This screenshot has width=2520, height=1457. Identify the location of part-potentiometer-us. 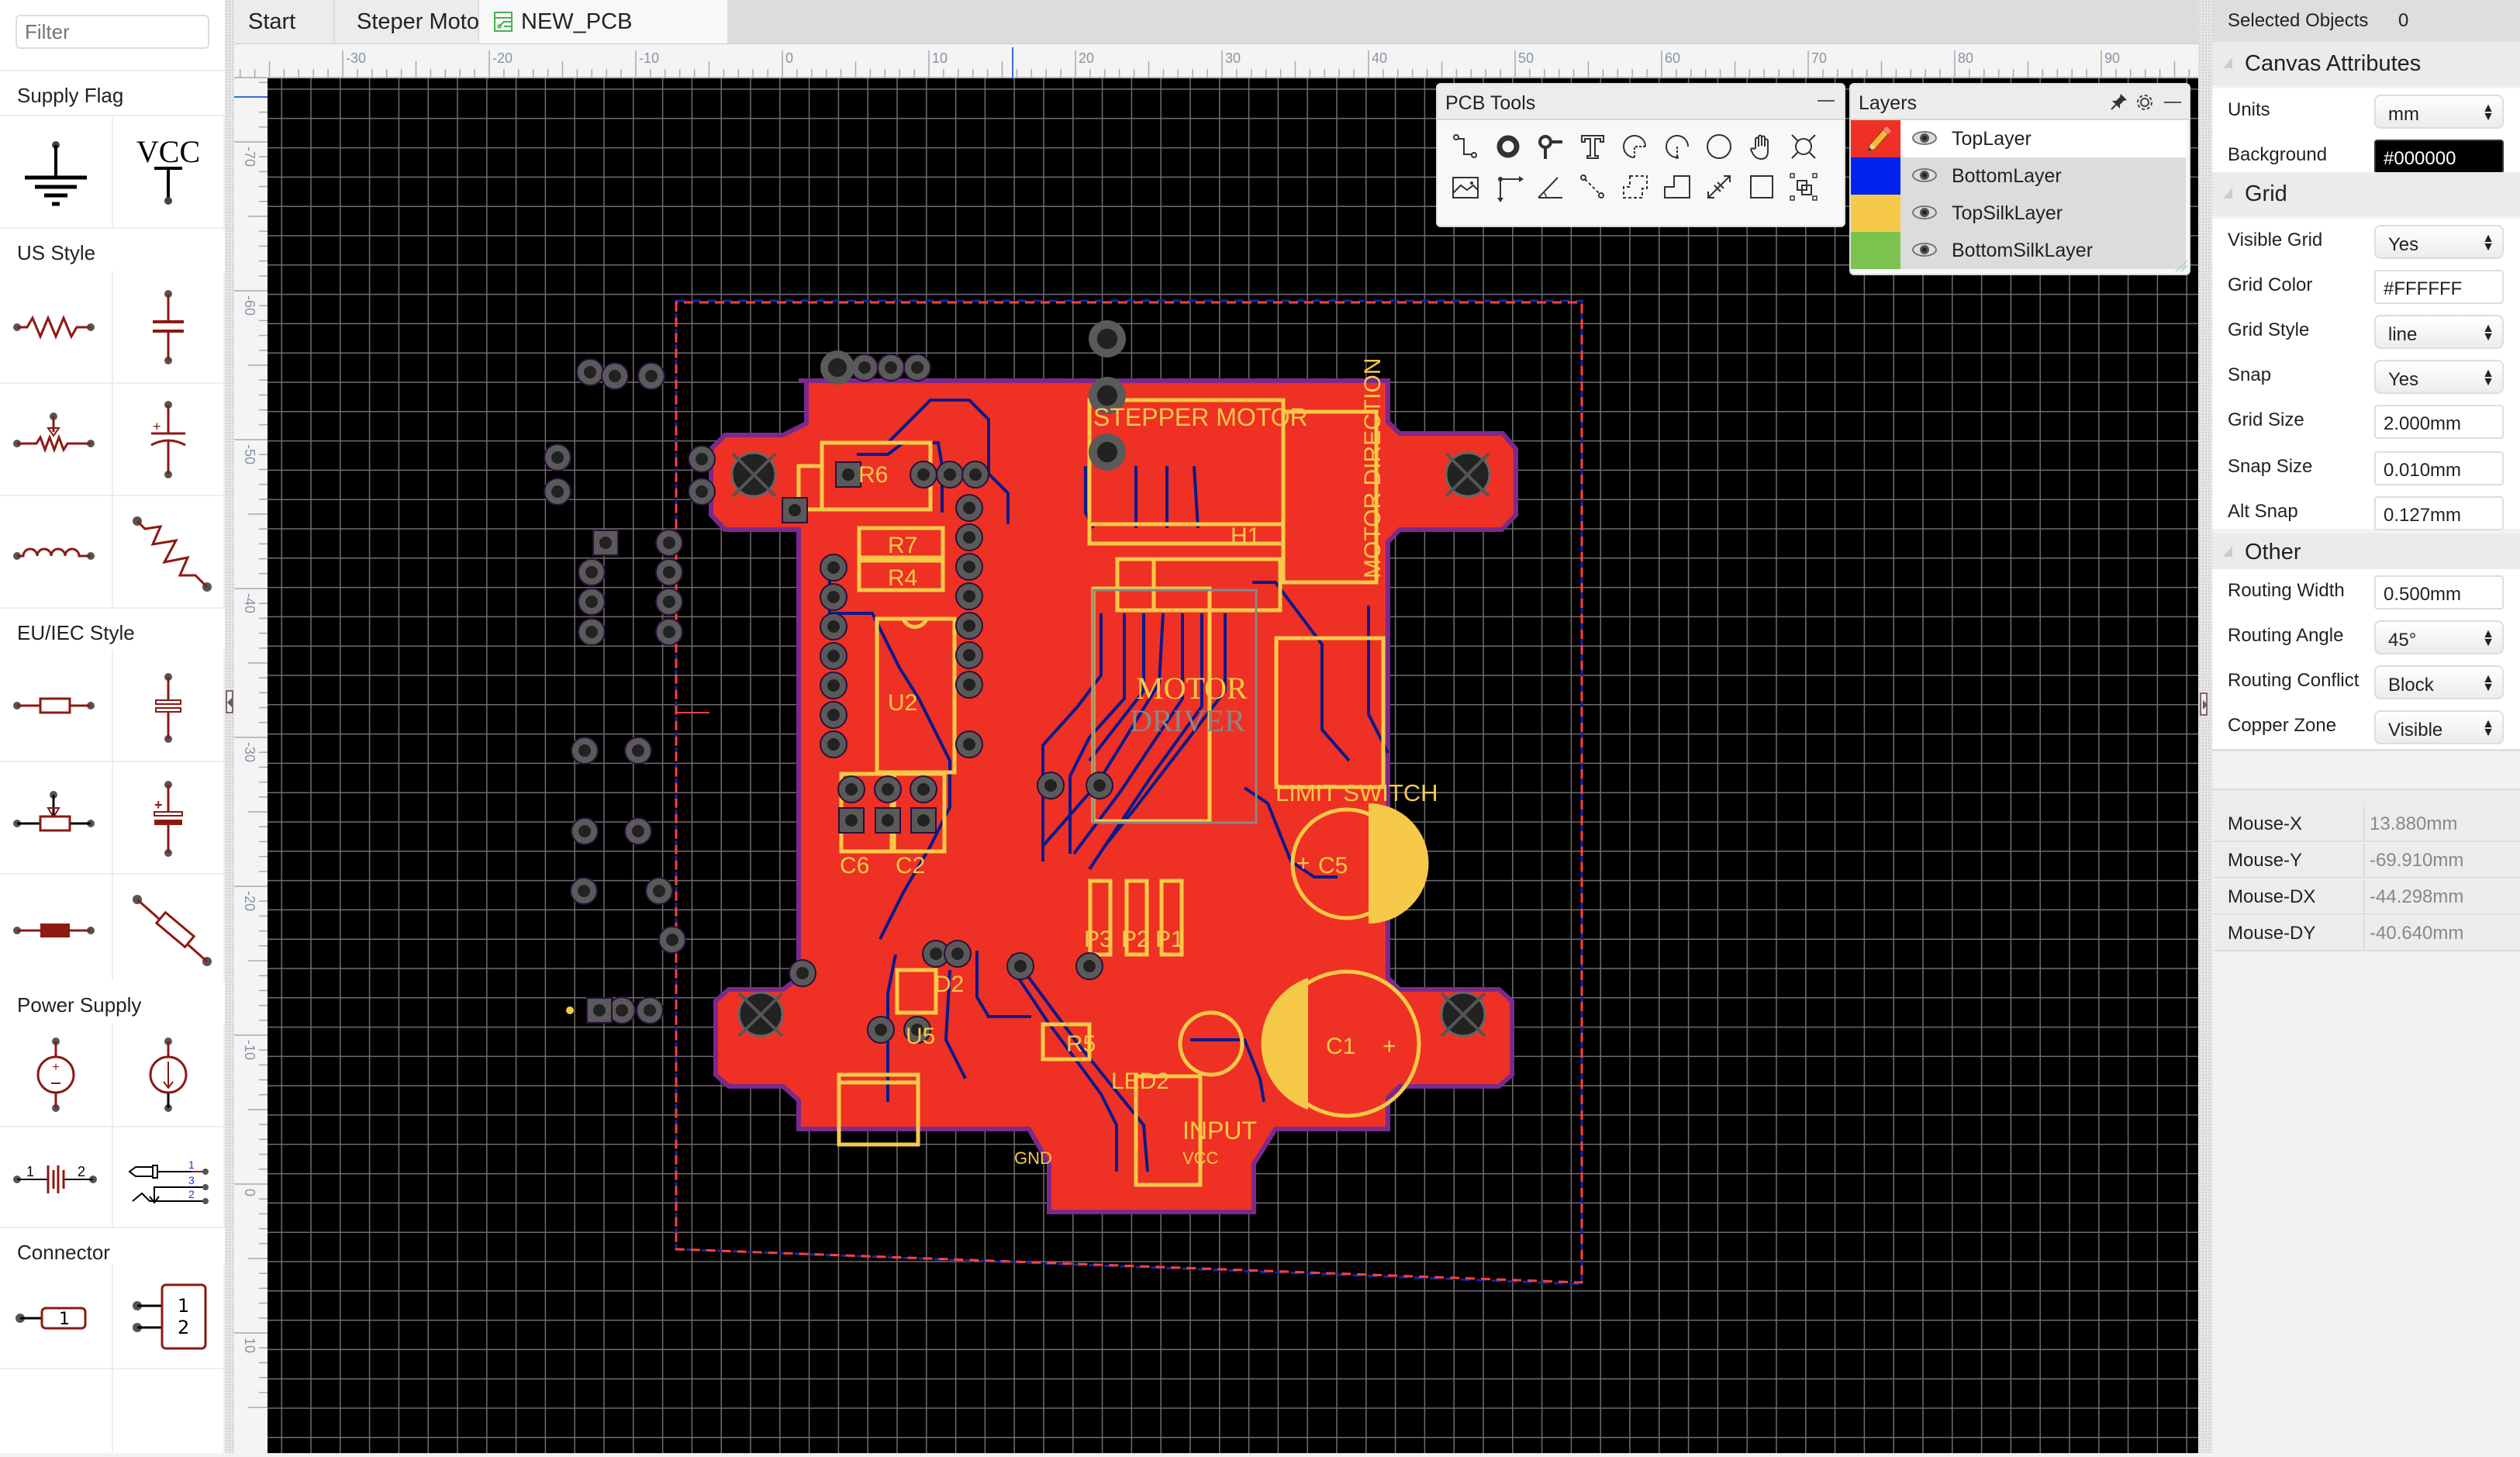
(56, 440).